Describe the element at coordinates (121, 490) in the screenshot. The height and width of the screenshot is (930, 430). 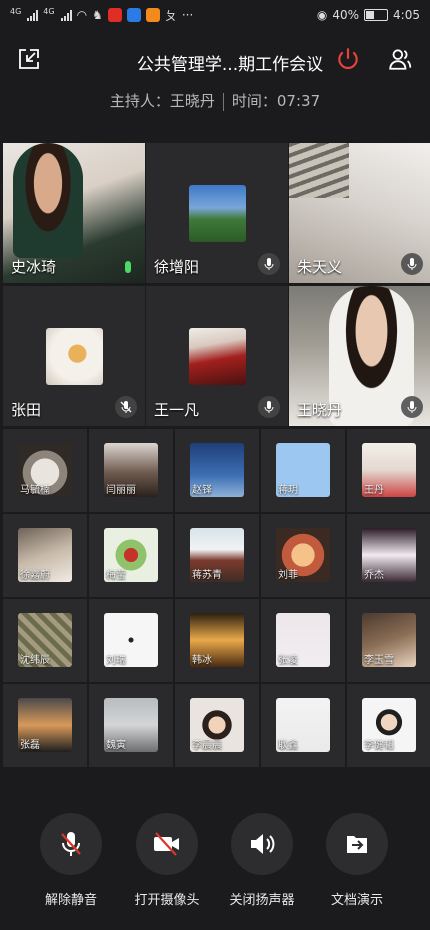
I see `participant-name: 闫丽丽` at that location.